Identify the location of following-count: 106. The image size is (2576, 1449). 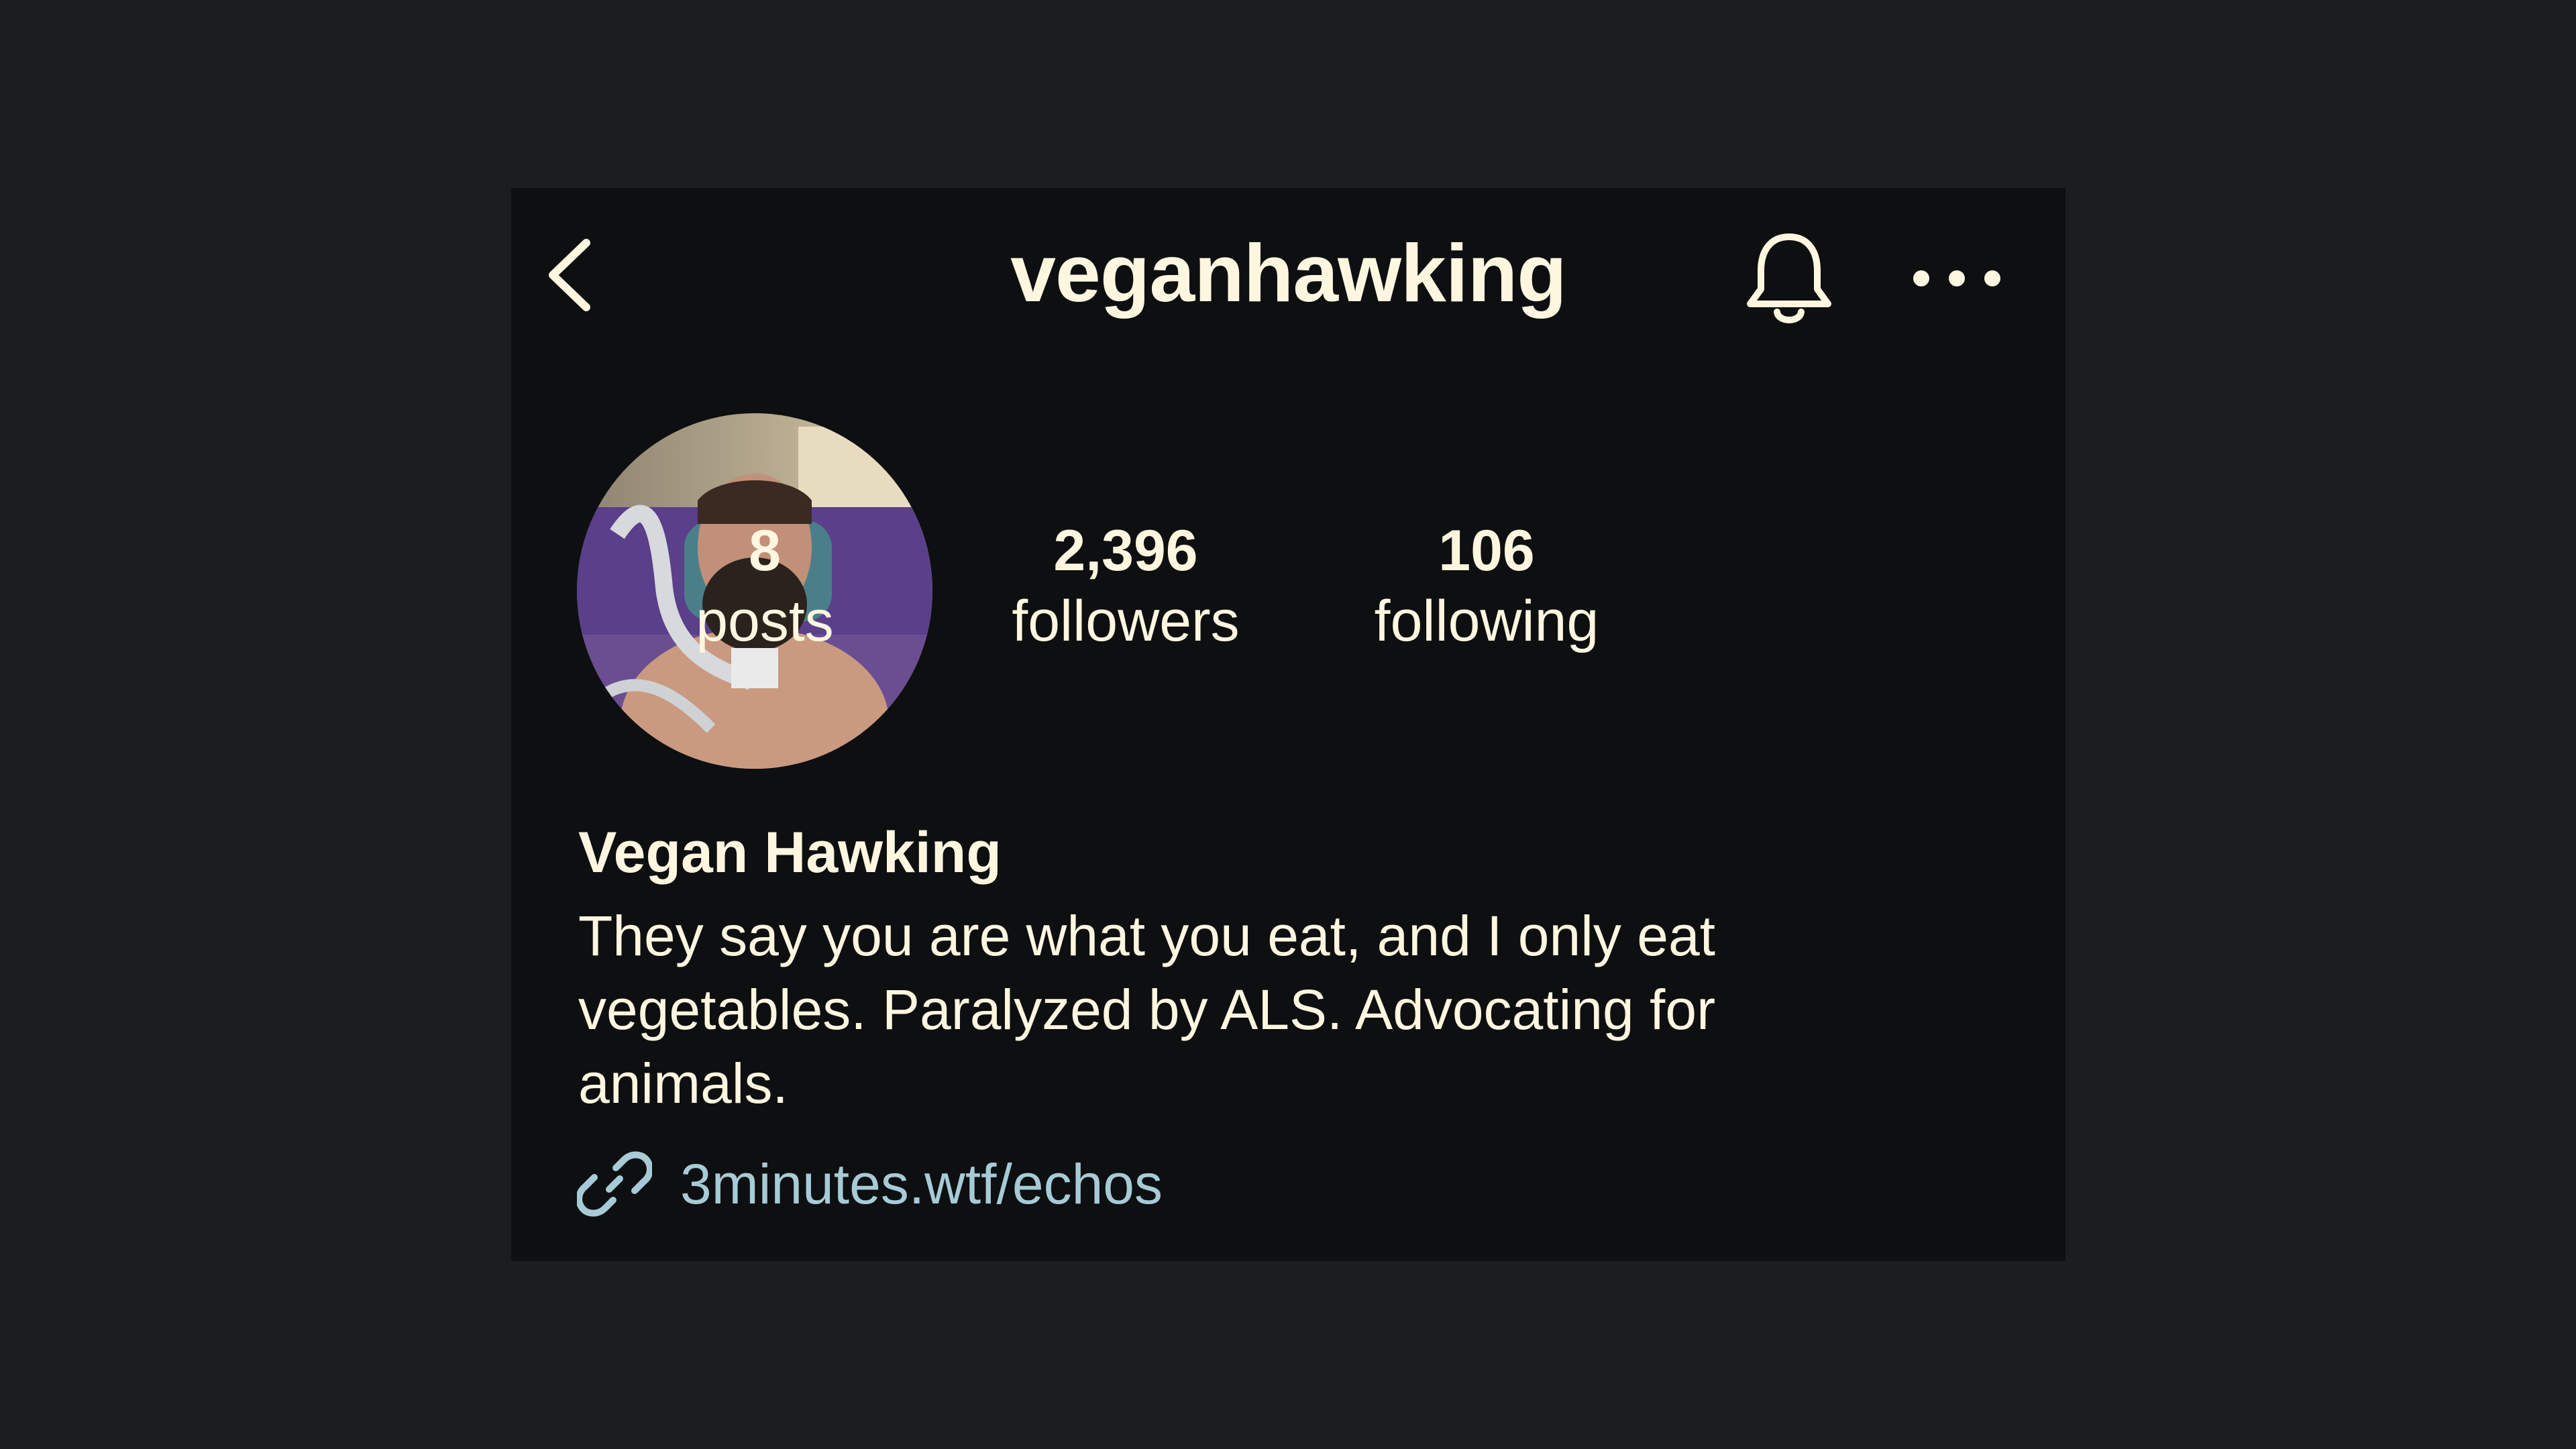
(1486, 551).